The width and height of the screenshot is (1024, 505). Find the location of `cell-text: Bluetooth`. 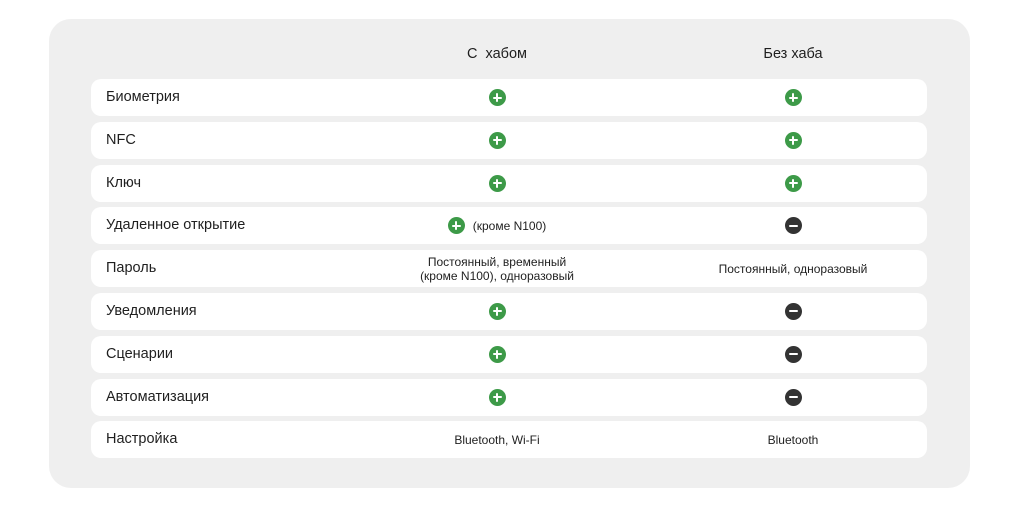

cell-text: Bluetooth is located at coordinates (793, 439).